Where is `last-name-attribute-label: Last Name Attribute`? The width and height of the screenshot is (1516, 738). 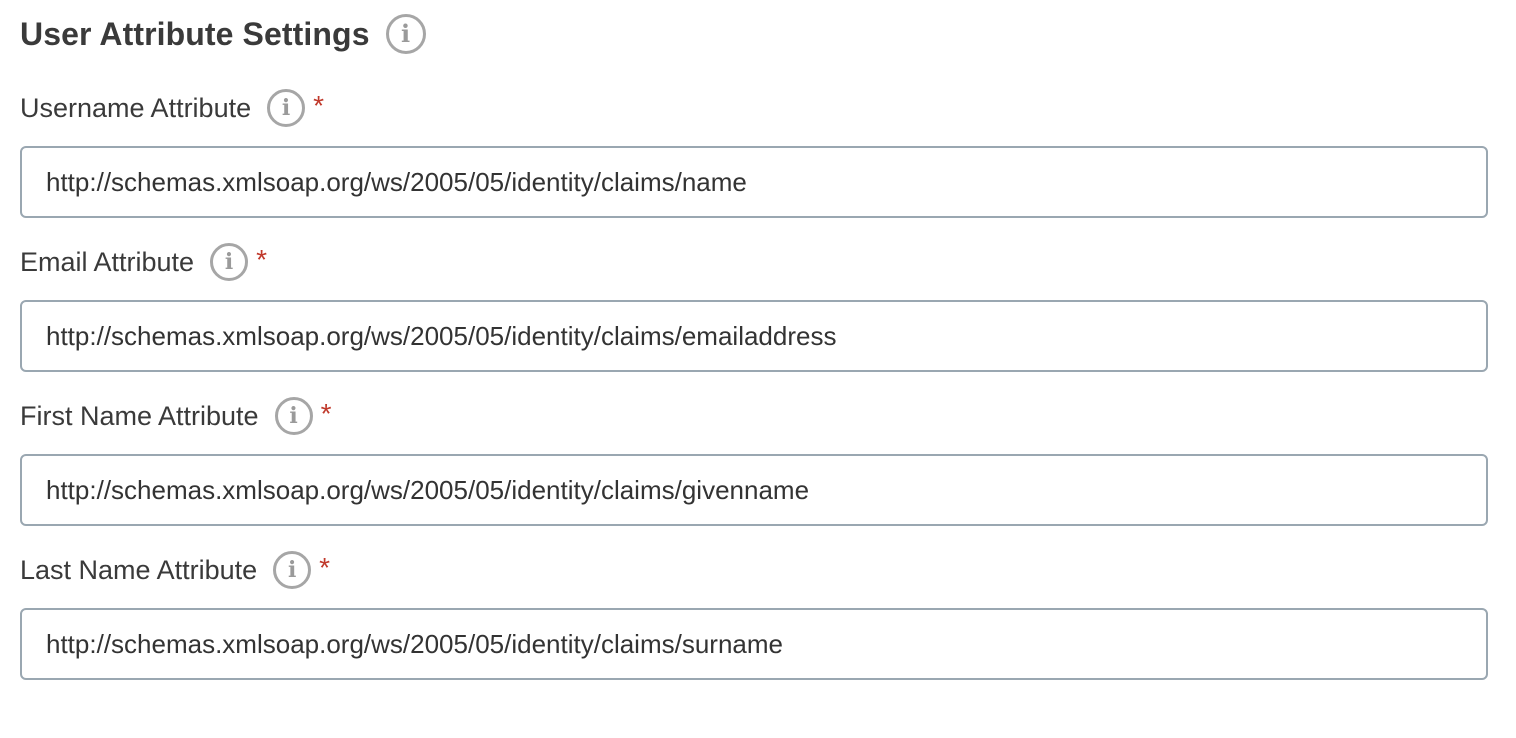 last-name-attribute-label: Last Name Attribute is located at coordinates (139, 569).